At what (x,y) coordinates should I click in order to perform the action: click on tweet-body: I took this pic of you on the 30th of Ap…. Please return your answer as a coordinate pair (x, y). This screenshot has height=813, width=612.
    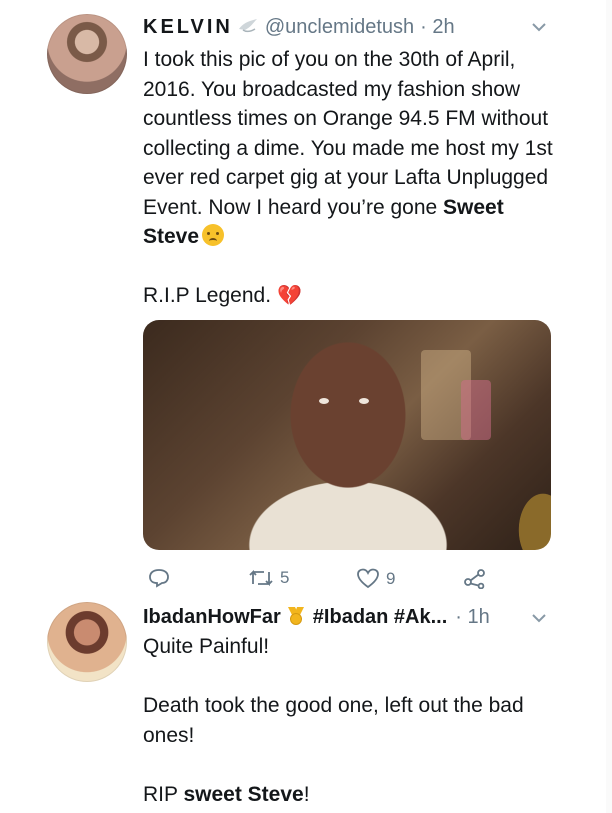
    Looking at the image, I should click on (348, 133).